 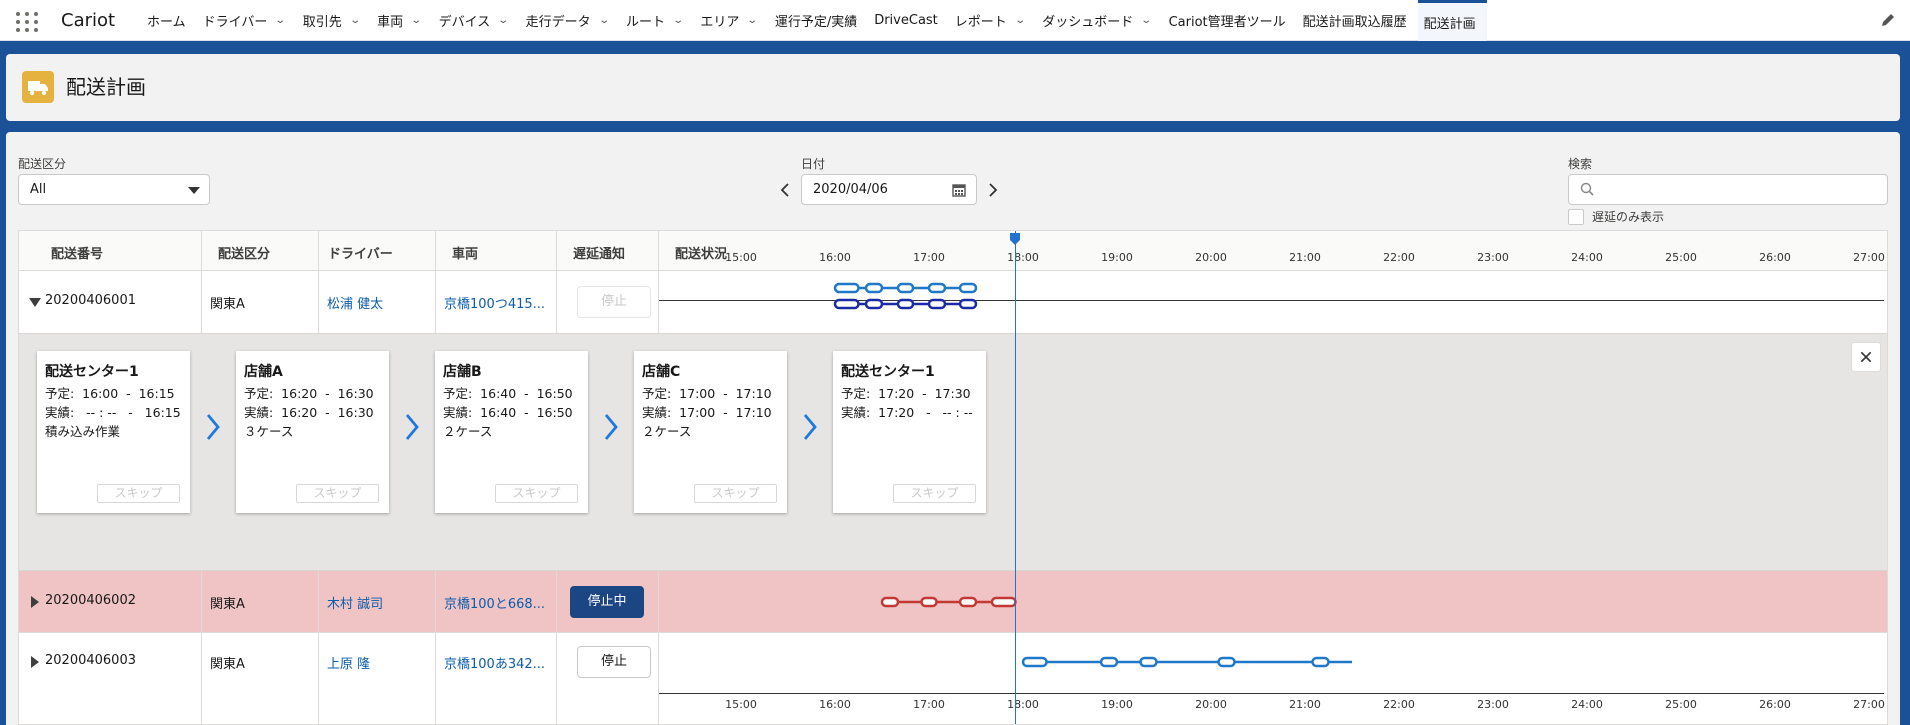 What do you see at coordinates (1681, 704) in the screenshot?
I see `timeline-tick-label: 25:00` at bounding box center [1681, 704].